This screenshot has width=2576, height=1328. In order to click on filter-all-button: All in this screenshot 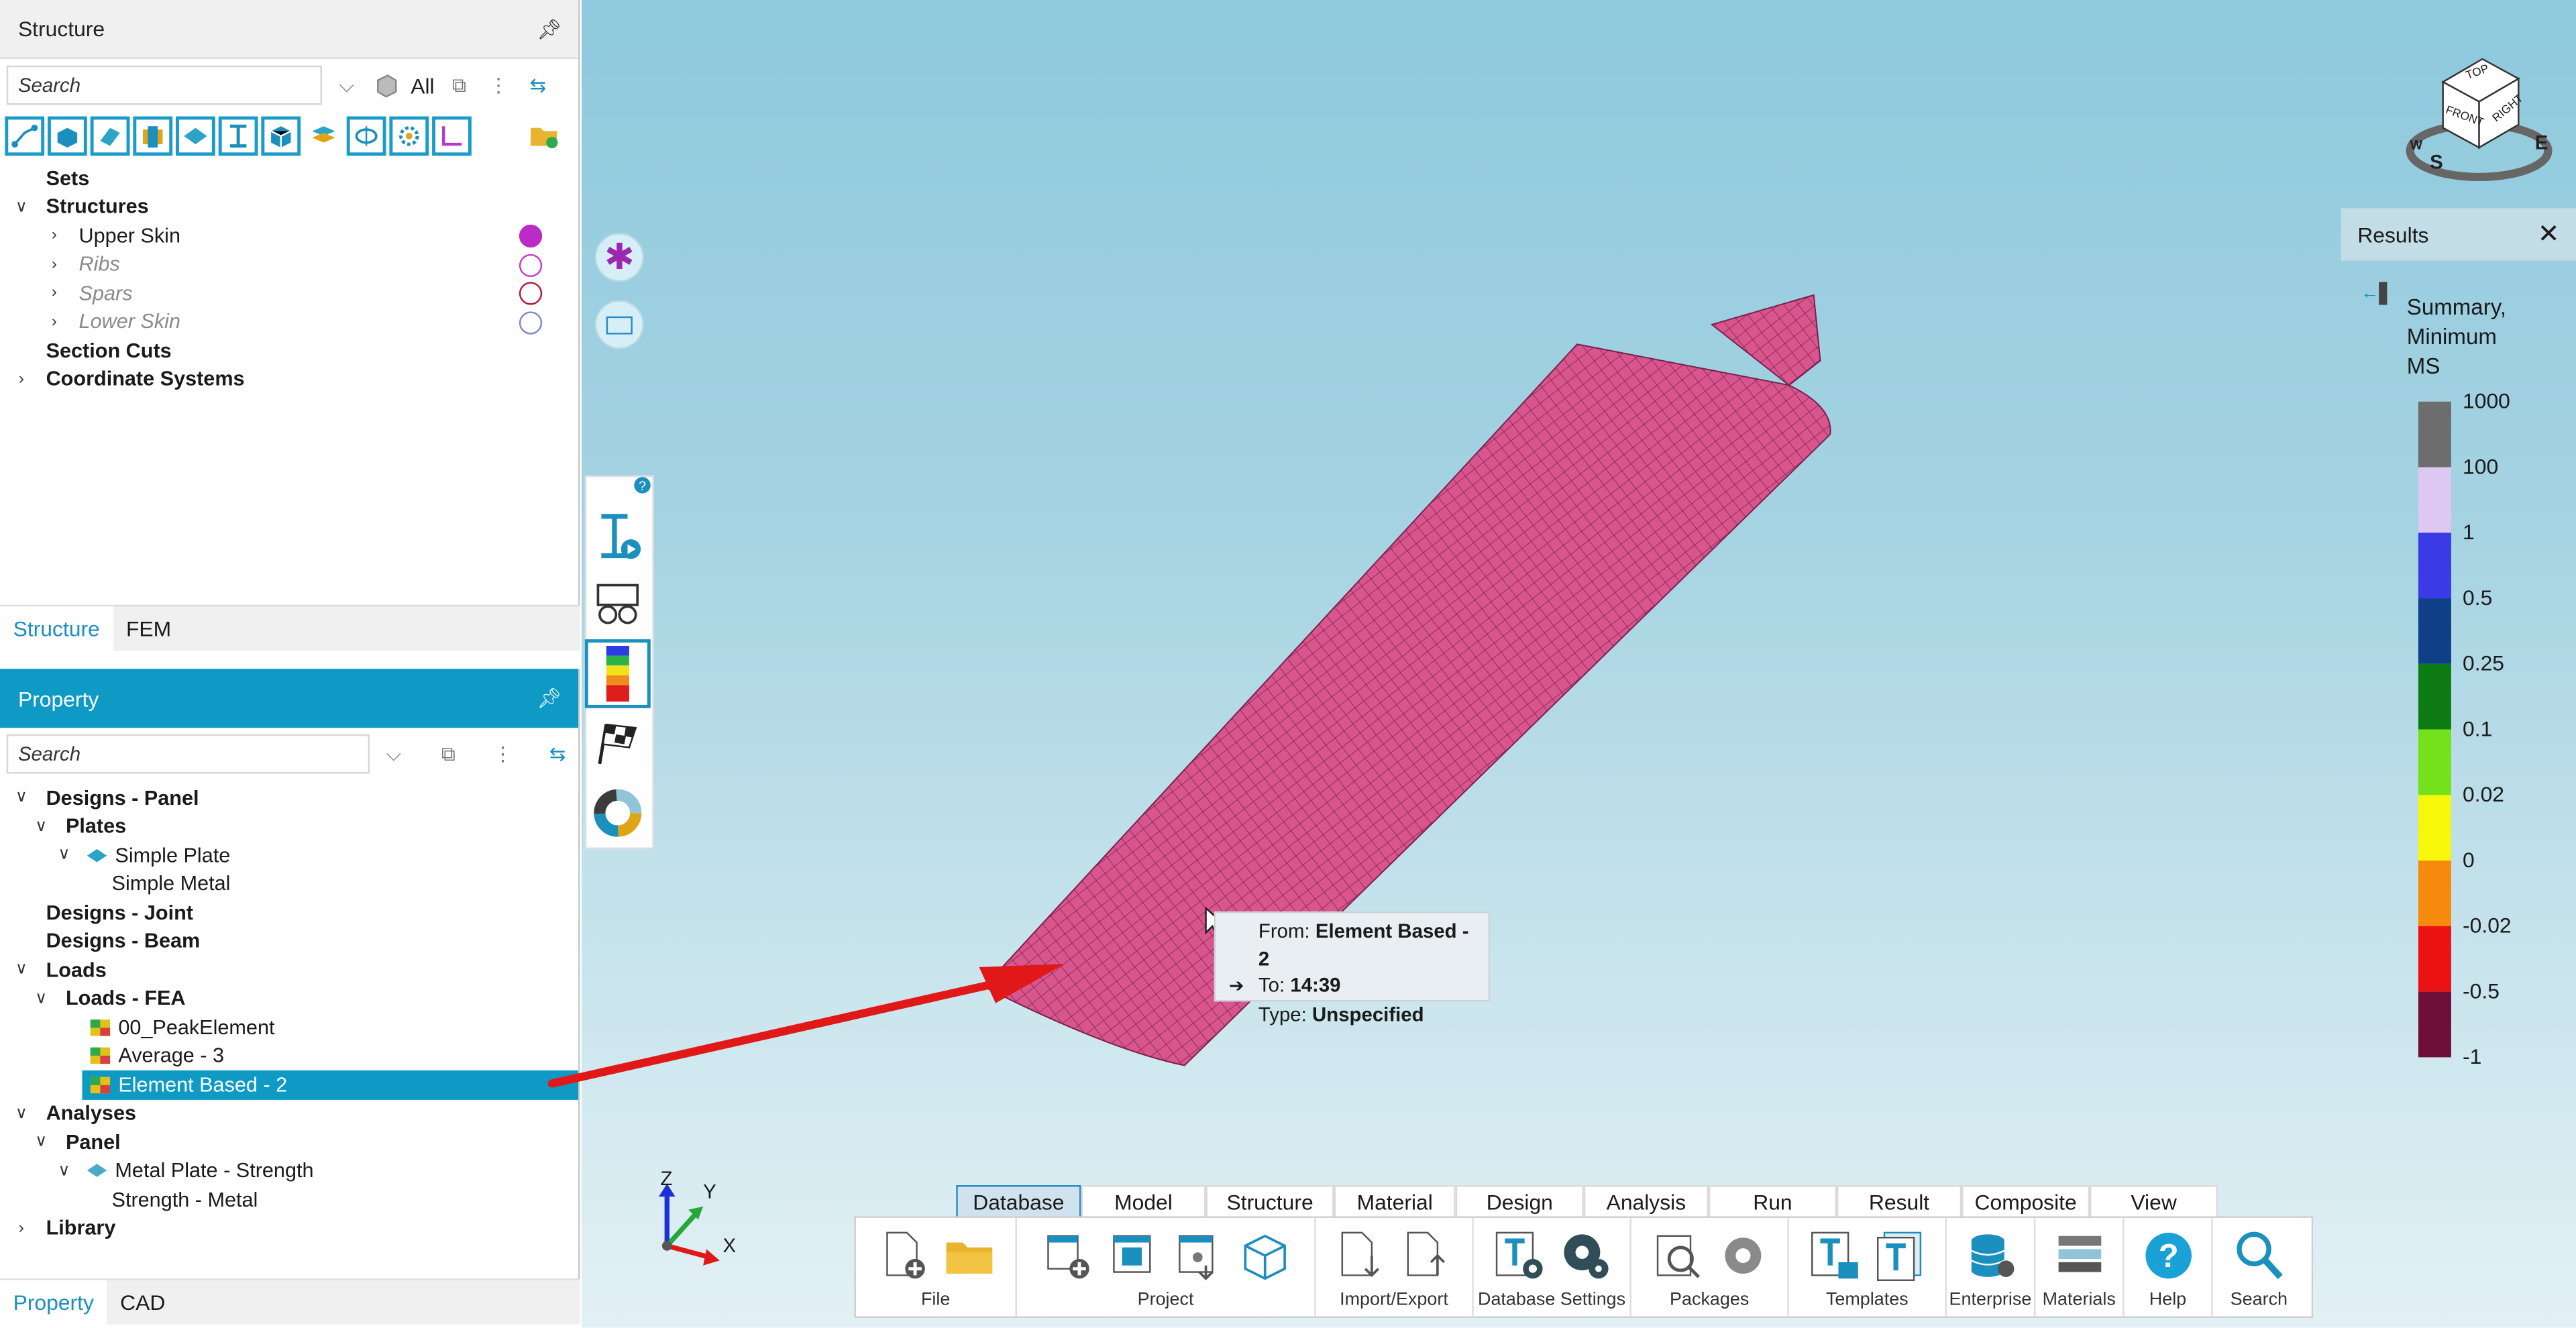, I will do `click(422, 85)`.